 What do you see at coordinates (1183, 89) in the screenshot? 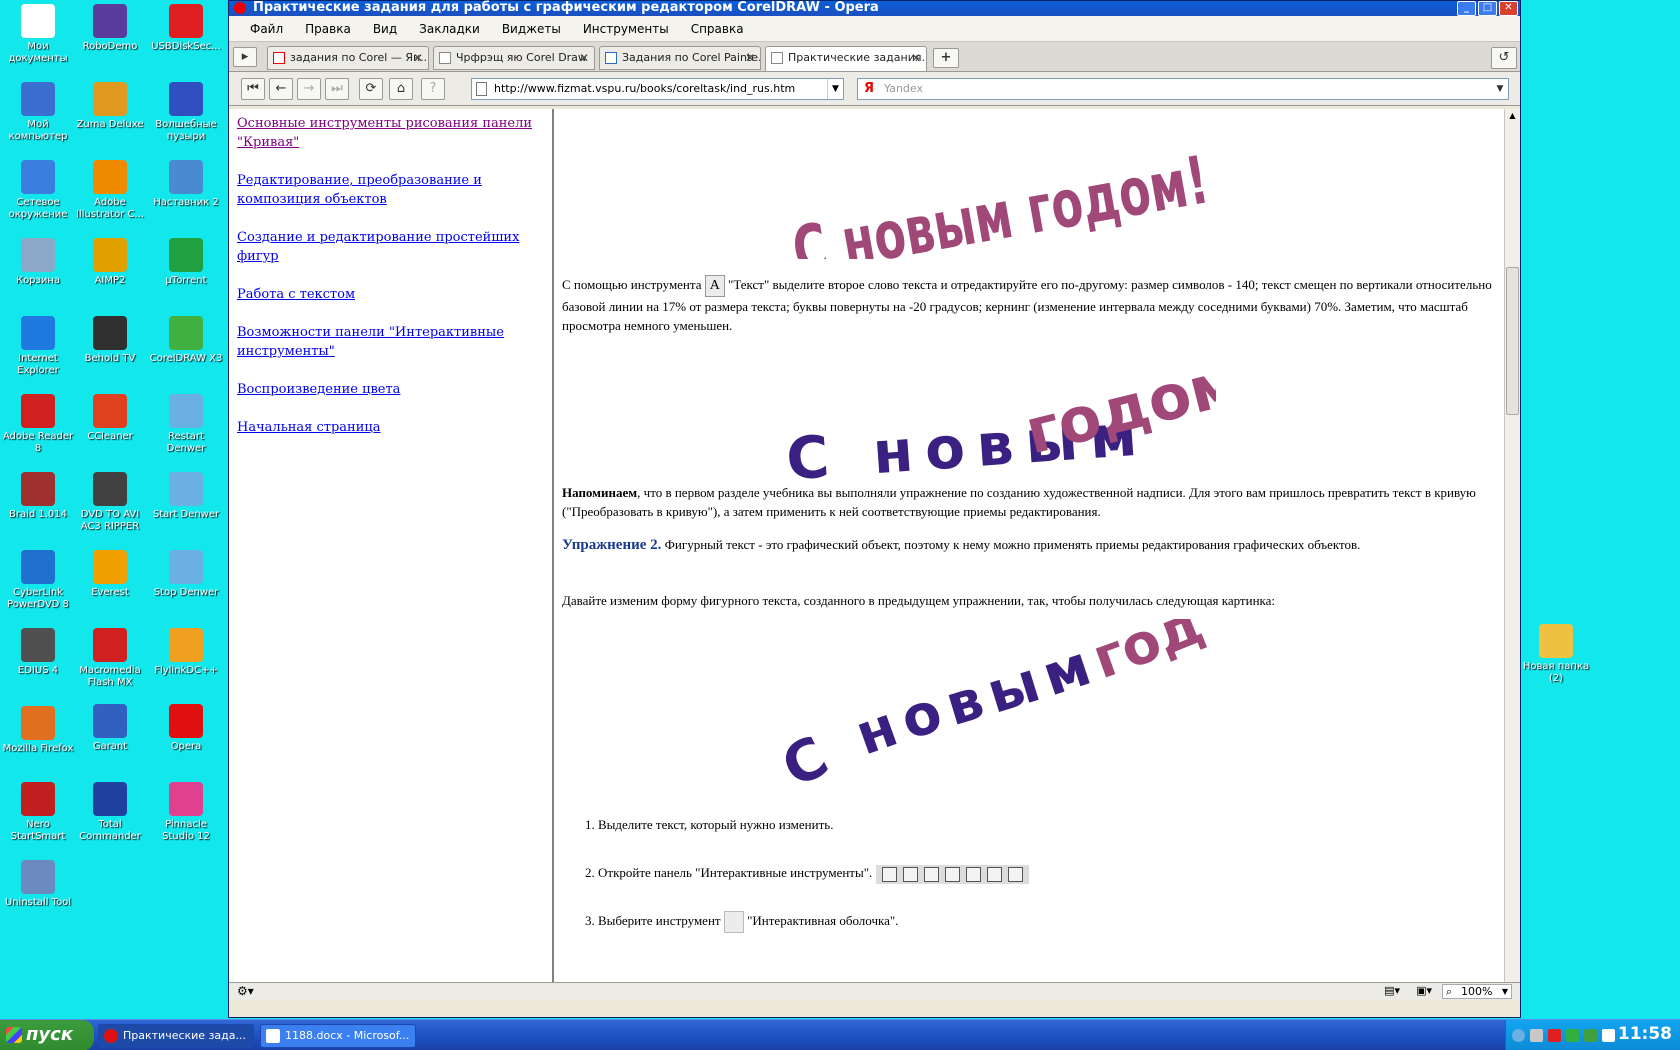
I see `search-field: Я Yandex ▼` at bounding box center [1183, 89].